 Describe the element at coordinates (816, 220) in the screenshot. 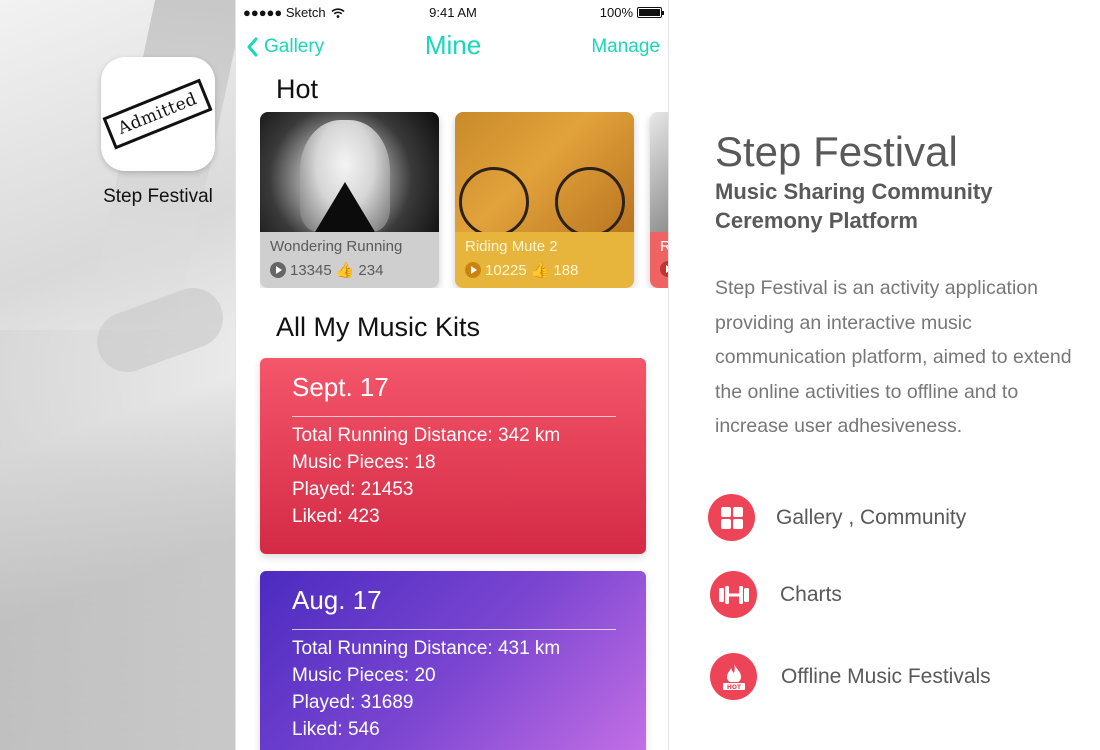

I see `product-subtitle: Ceremony Platform` at that location.